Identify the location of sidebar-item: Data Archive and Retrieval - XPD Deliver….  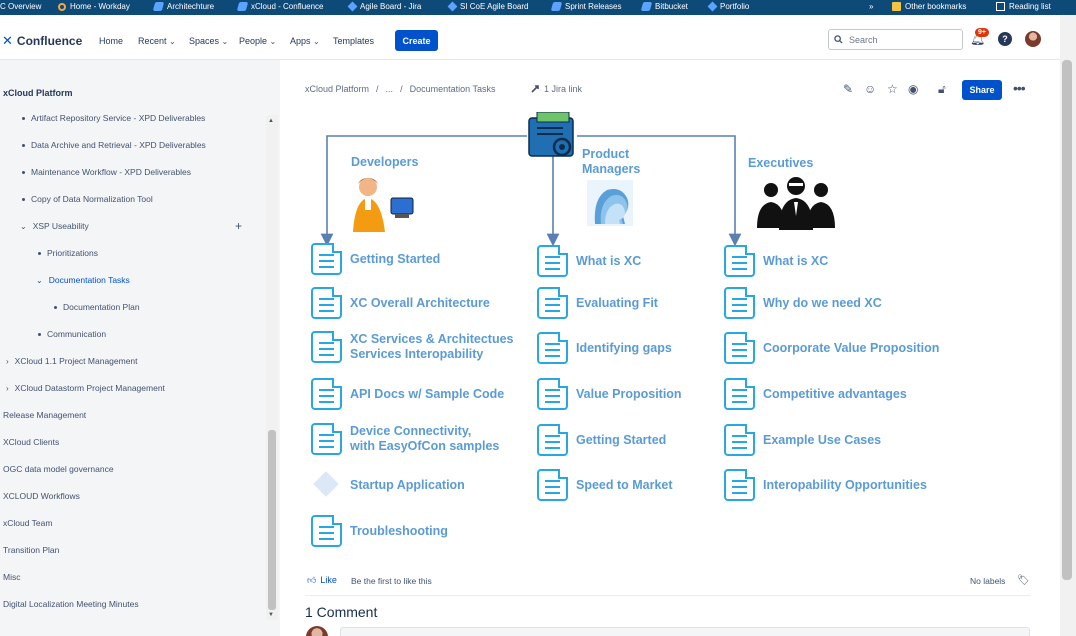
(114, 145).